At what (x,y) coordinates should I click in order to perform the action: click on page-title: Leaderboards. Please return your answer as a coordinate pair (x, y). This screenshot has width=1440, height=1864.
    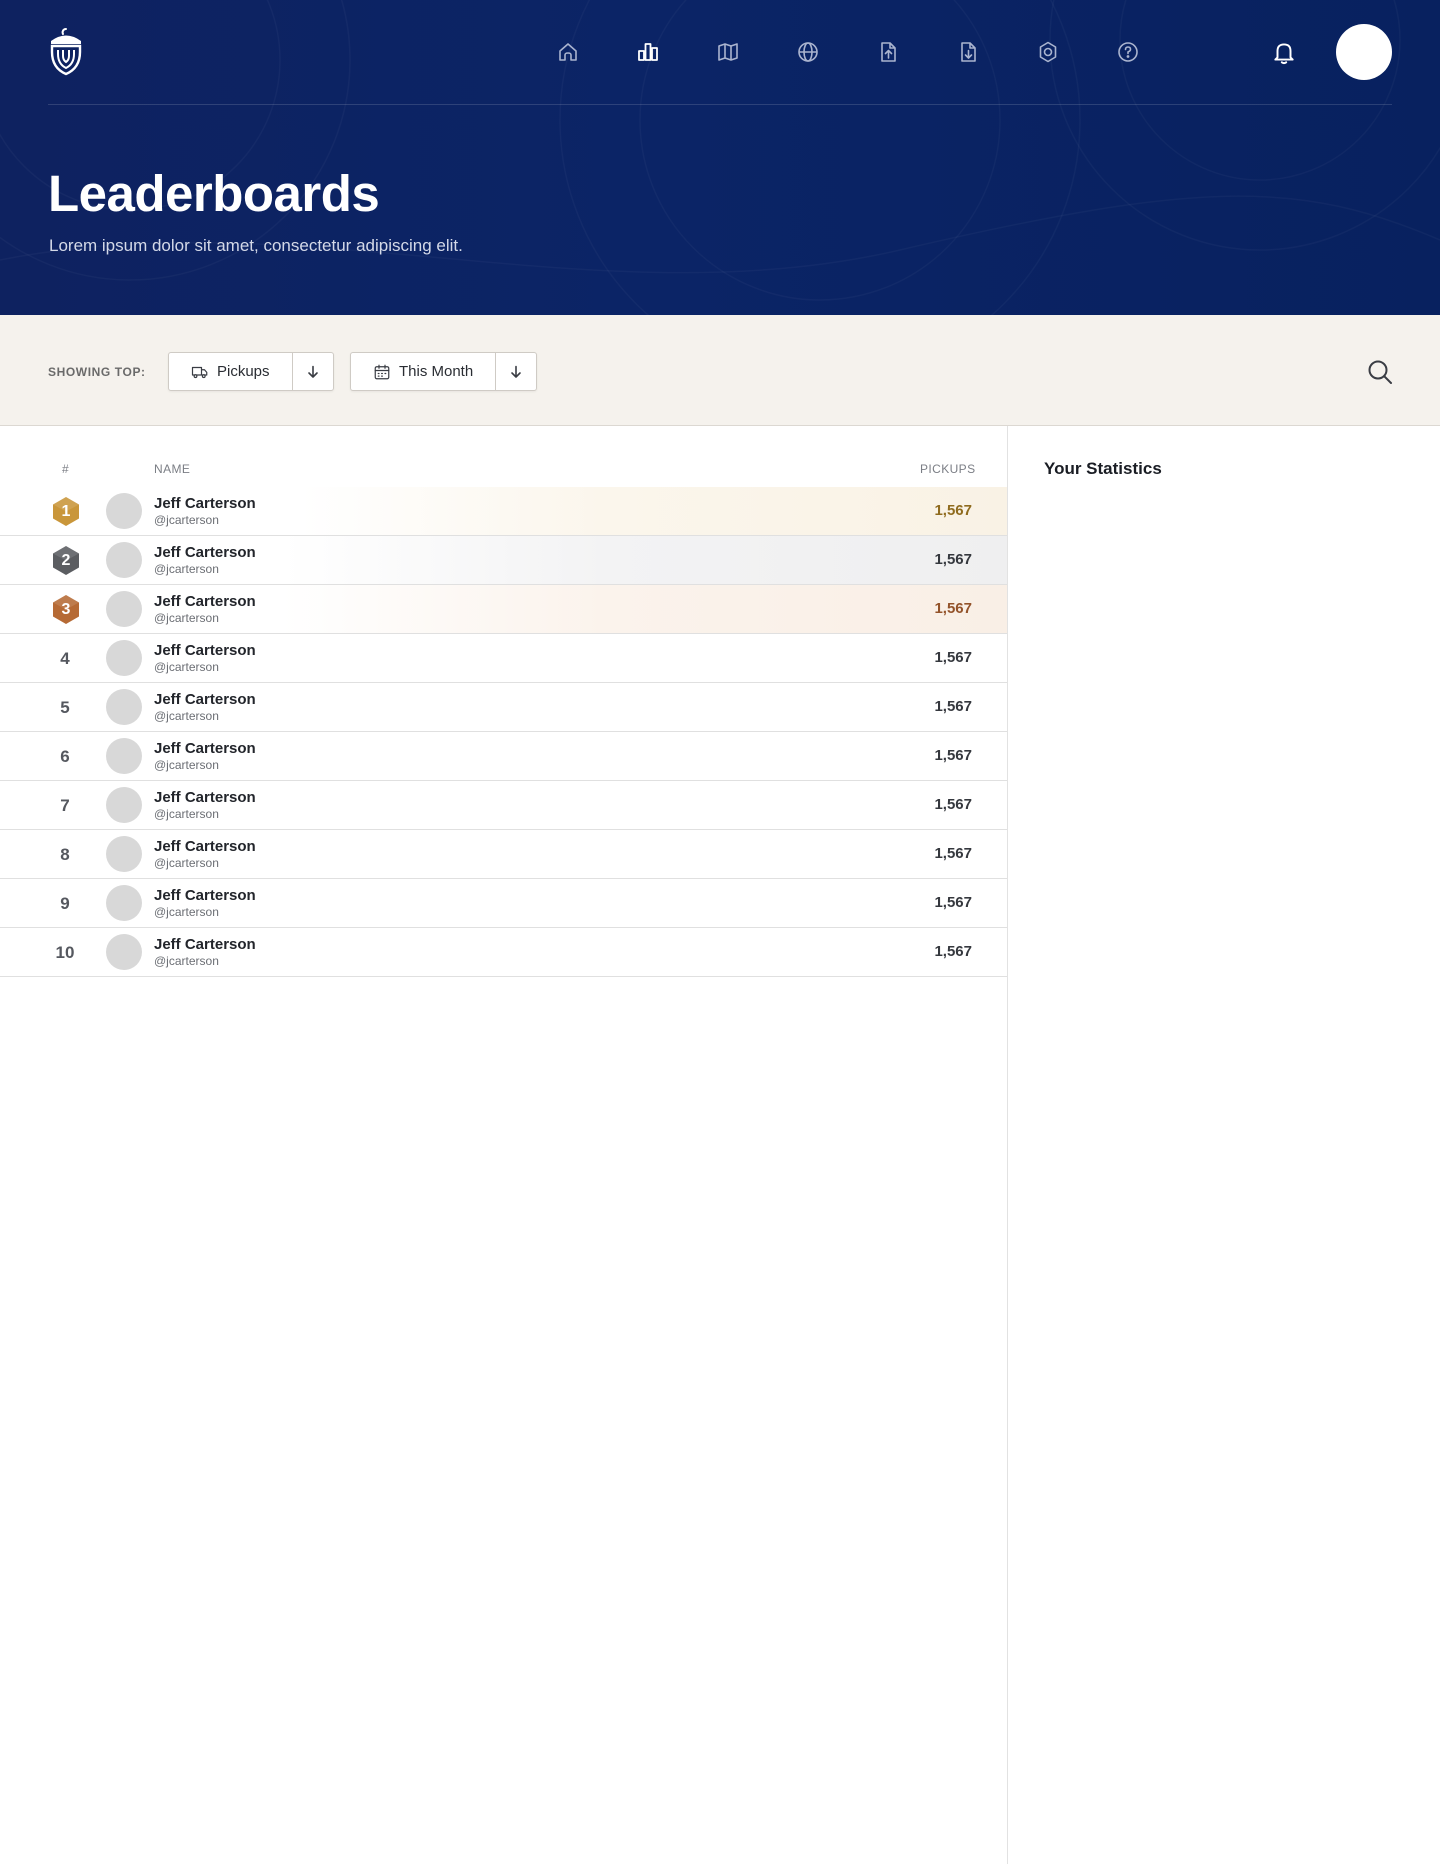
    Looking at the image, I should click on (214, 193).